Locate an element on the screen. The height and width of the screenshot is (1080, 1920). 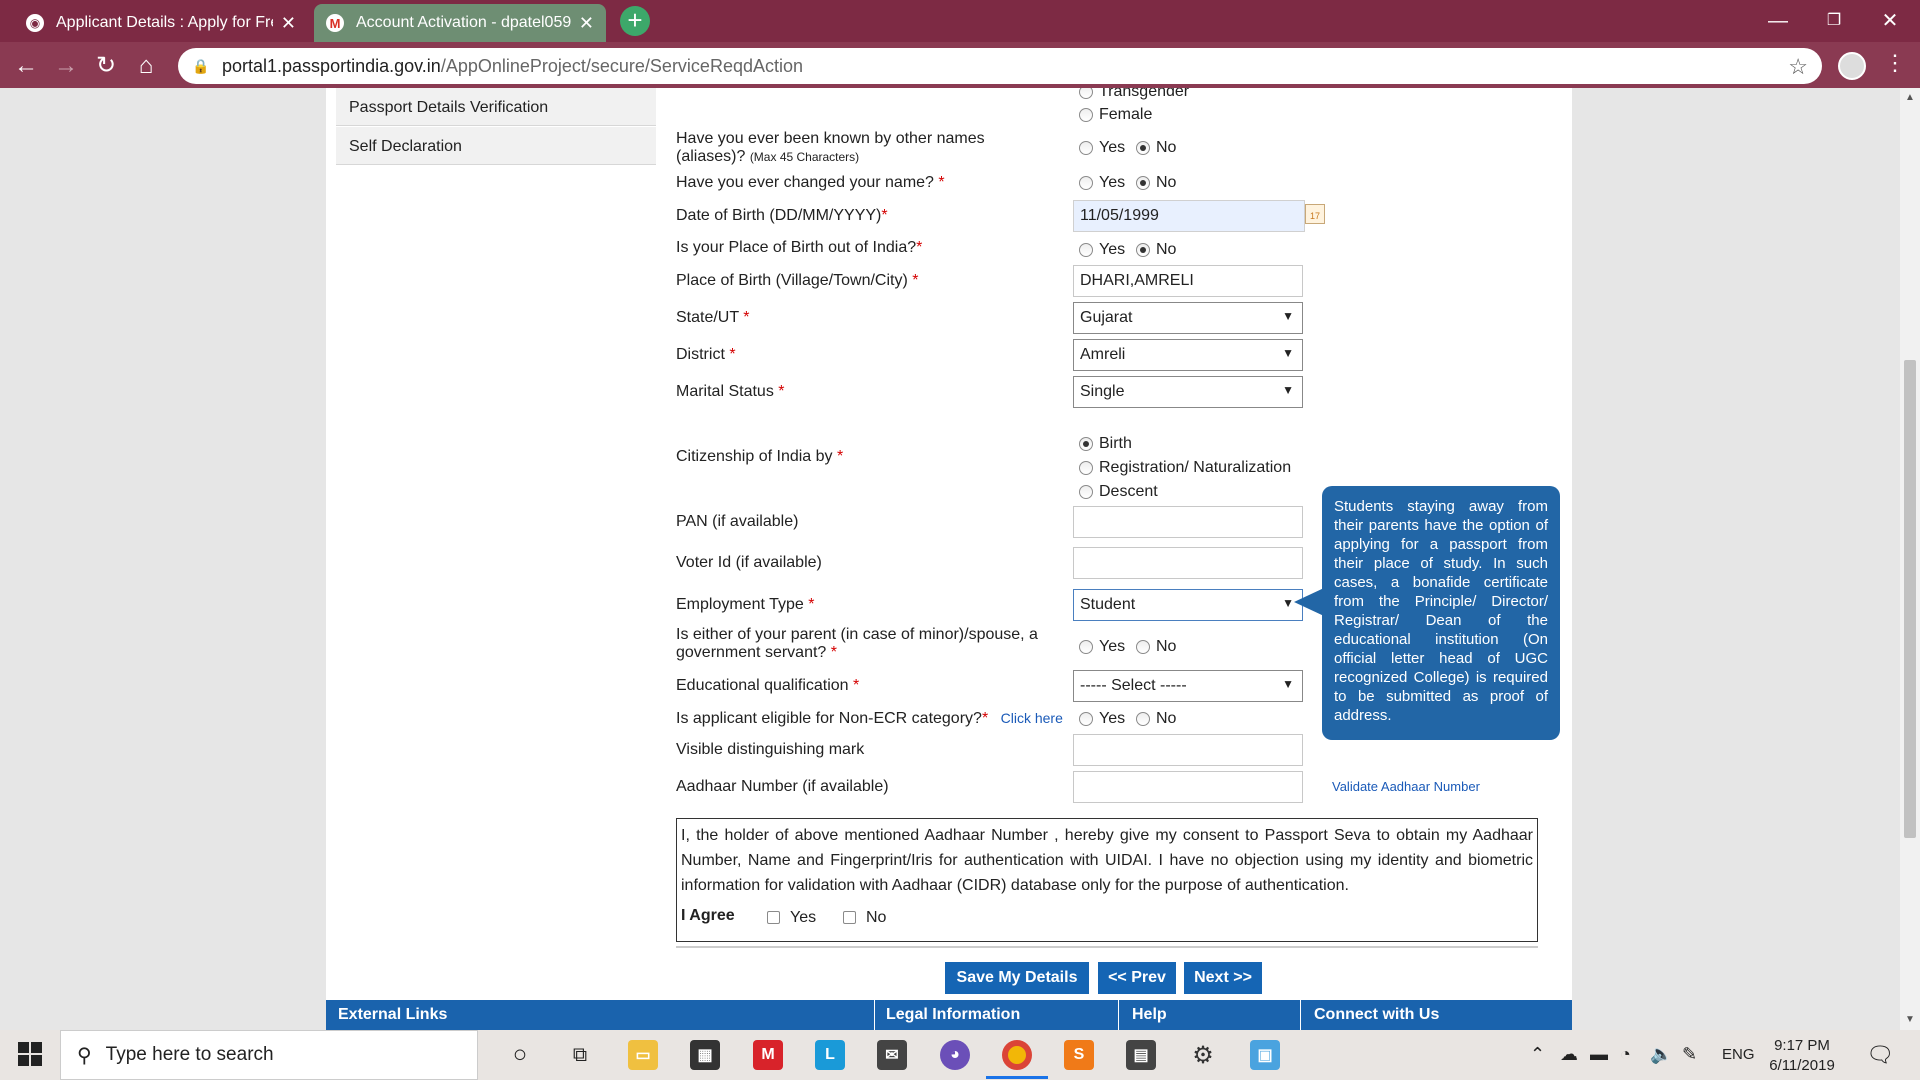
gender-transgender-radio: Transgender is located at coordinates (1134, 94).